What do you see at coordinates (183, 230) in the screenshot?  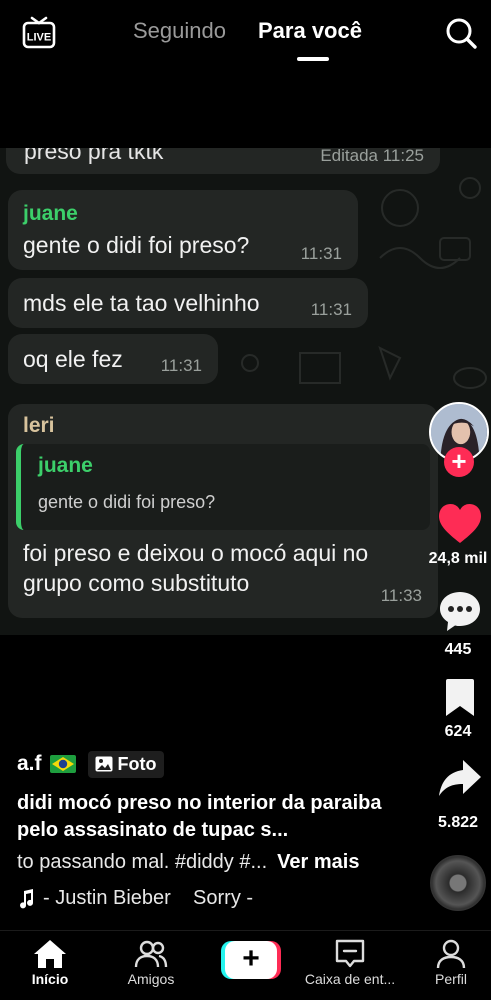 I see `chat-message: juane gente o didi foi preso? 11:31` at bounding box center [183, 230].